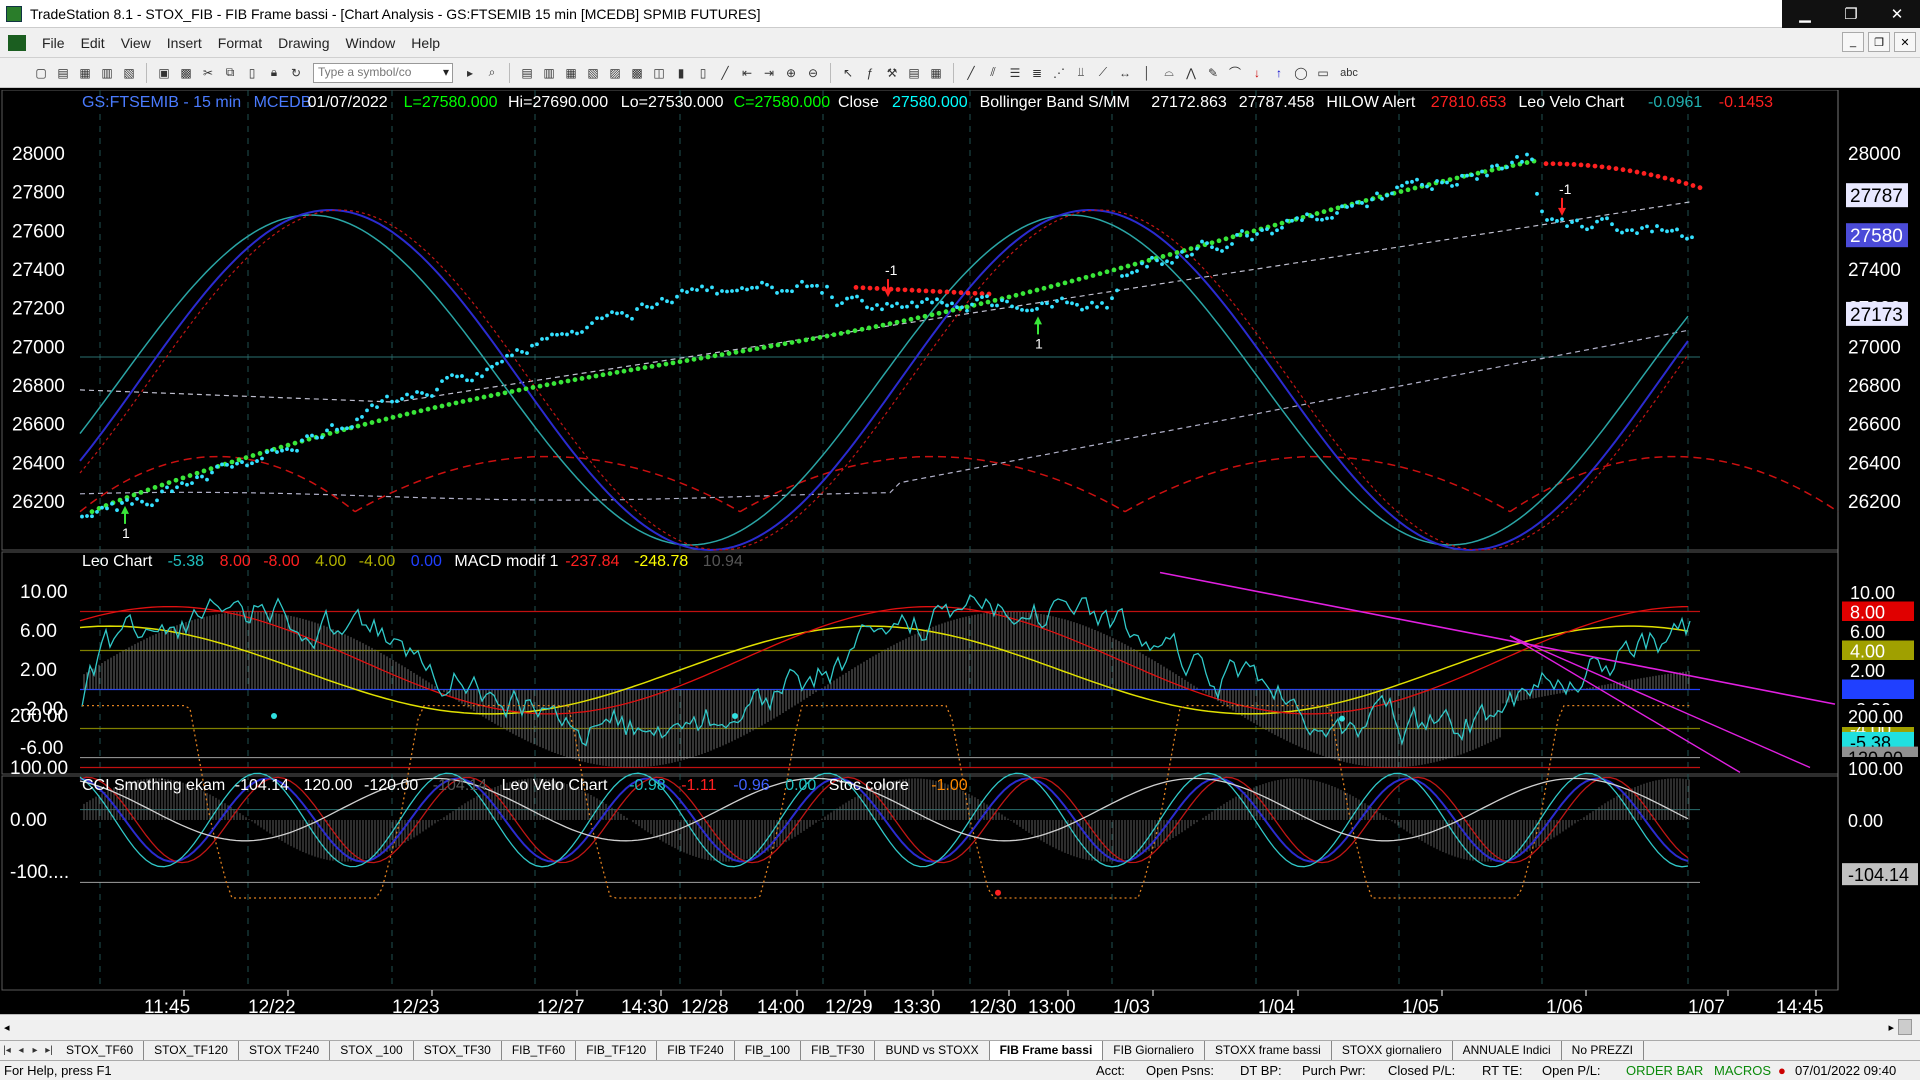  What do you see at coordinates (539, 1050) in the screenshot?
I see `tab-fib-tf60: FIB_TF60` at bounding box center [539, 1050].